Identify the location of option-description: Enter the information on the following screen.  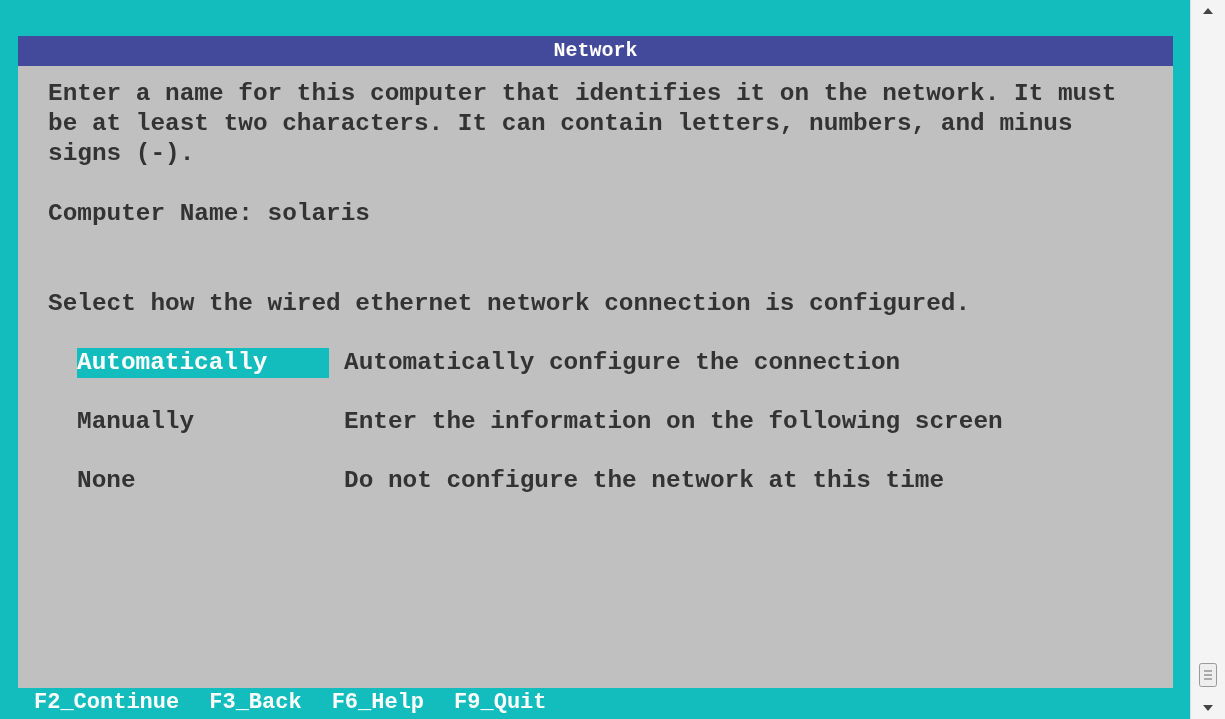
(673, 422).